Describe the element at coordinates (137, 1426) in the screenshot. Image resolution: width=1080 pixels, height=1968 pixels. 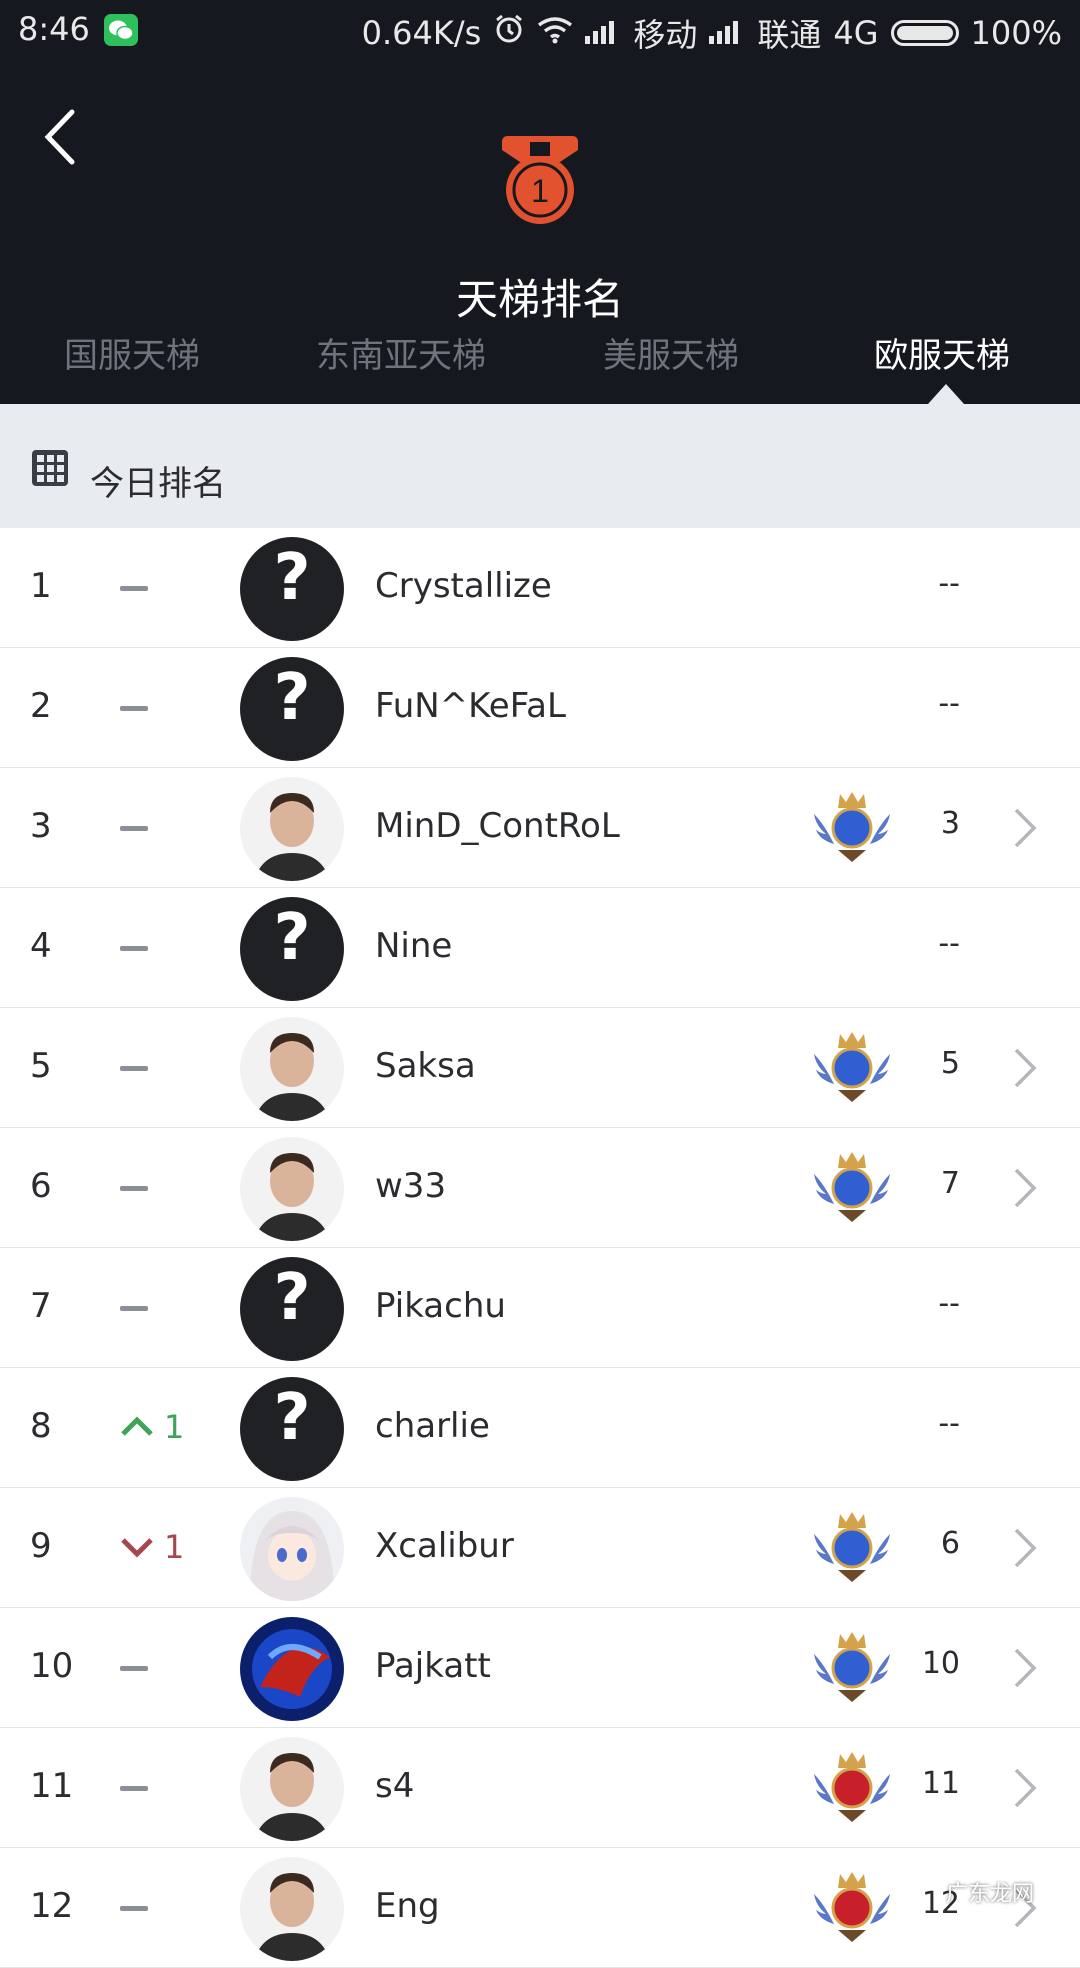
I see `arrow-up-icon` at that location.